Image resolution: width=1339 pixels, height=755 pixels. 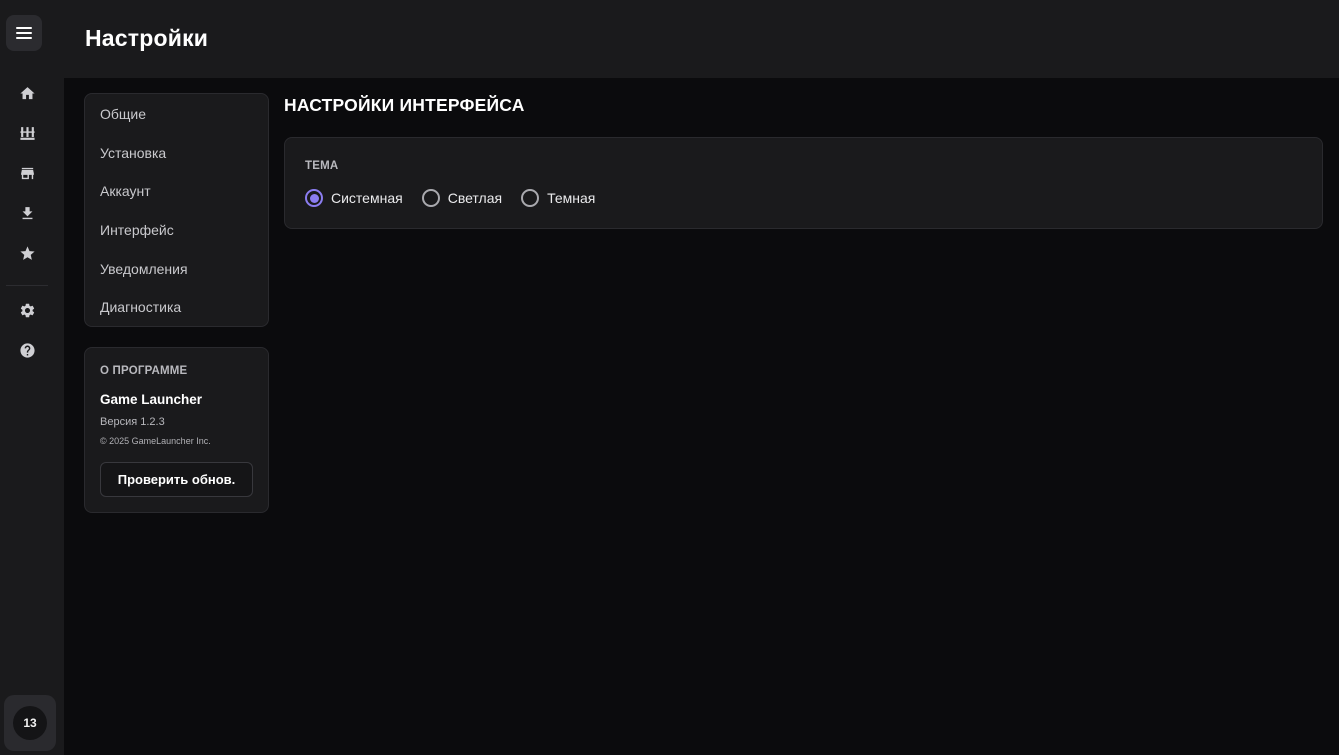 I want to click on theme-radio-light: Светлая, so click(x=462, y=198).